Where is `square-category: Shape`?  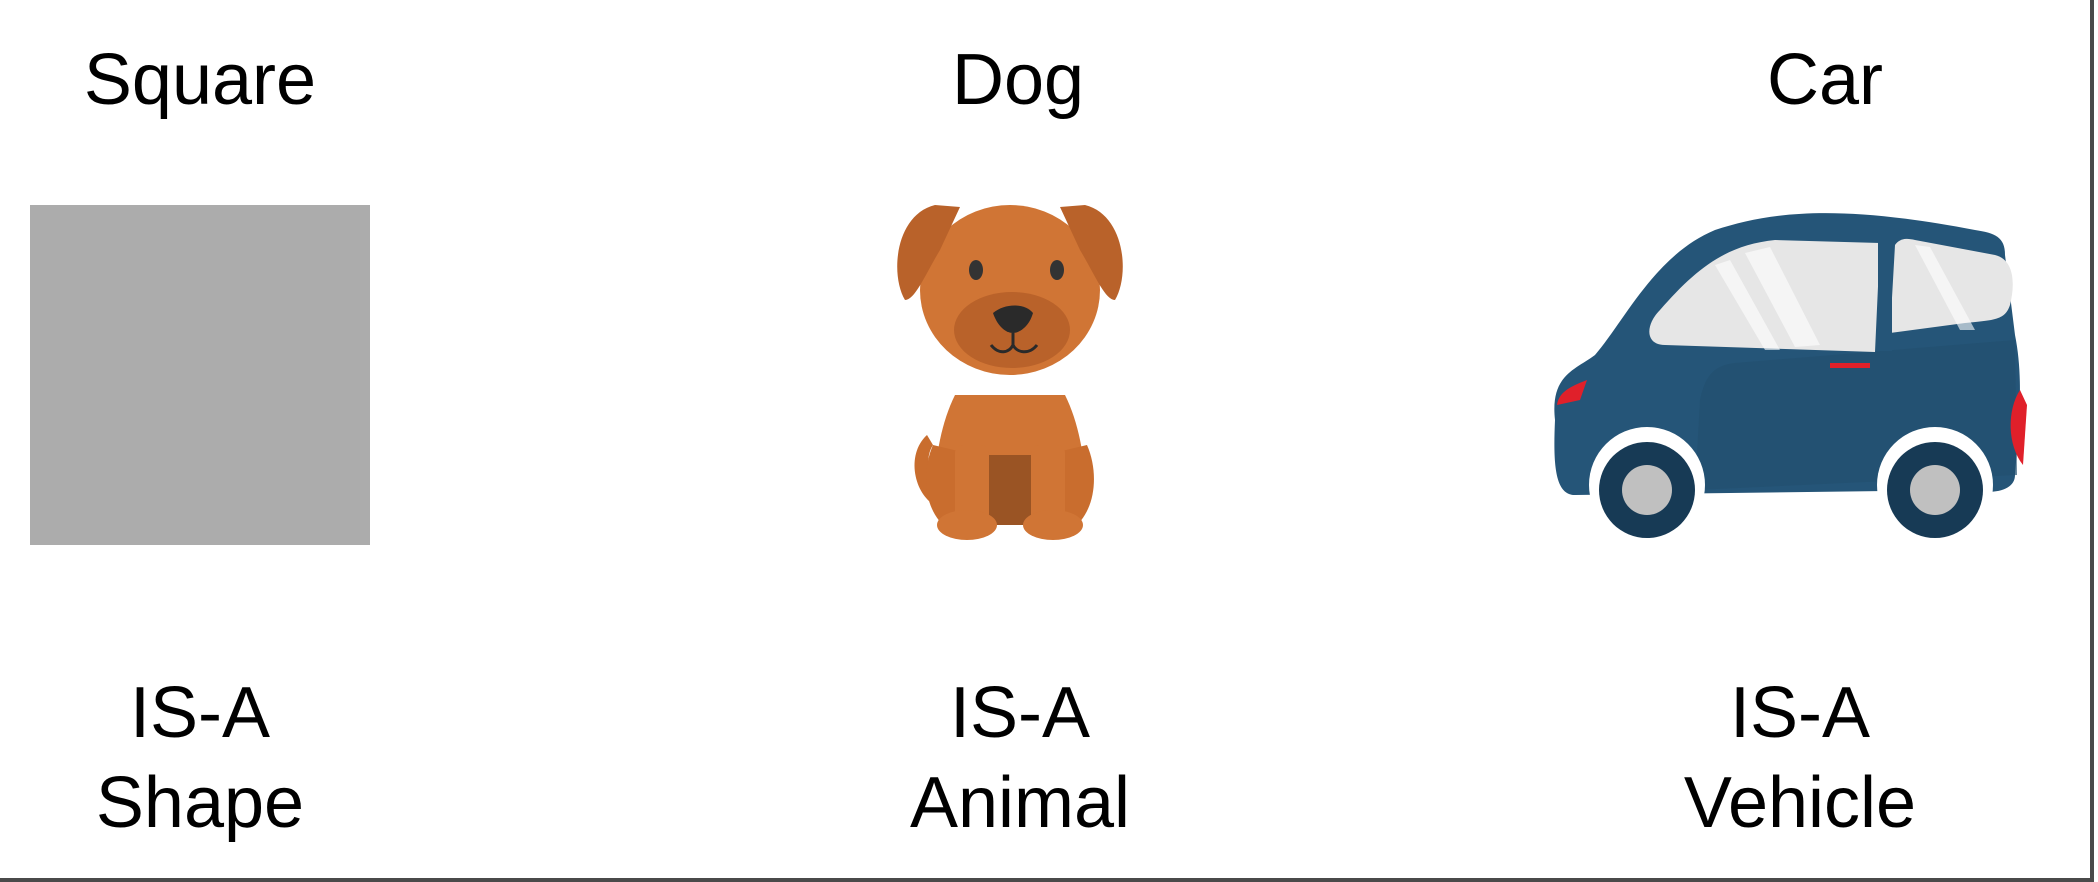
square-category: Shape is located at coordinates (200, 803).